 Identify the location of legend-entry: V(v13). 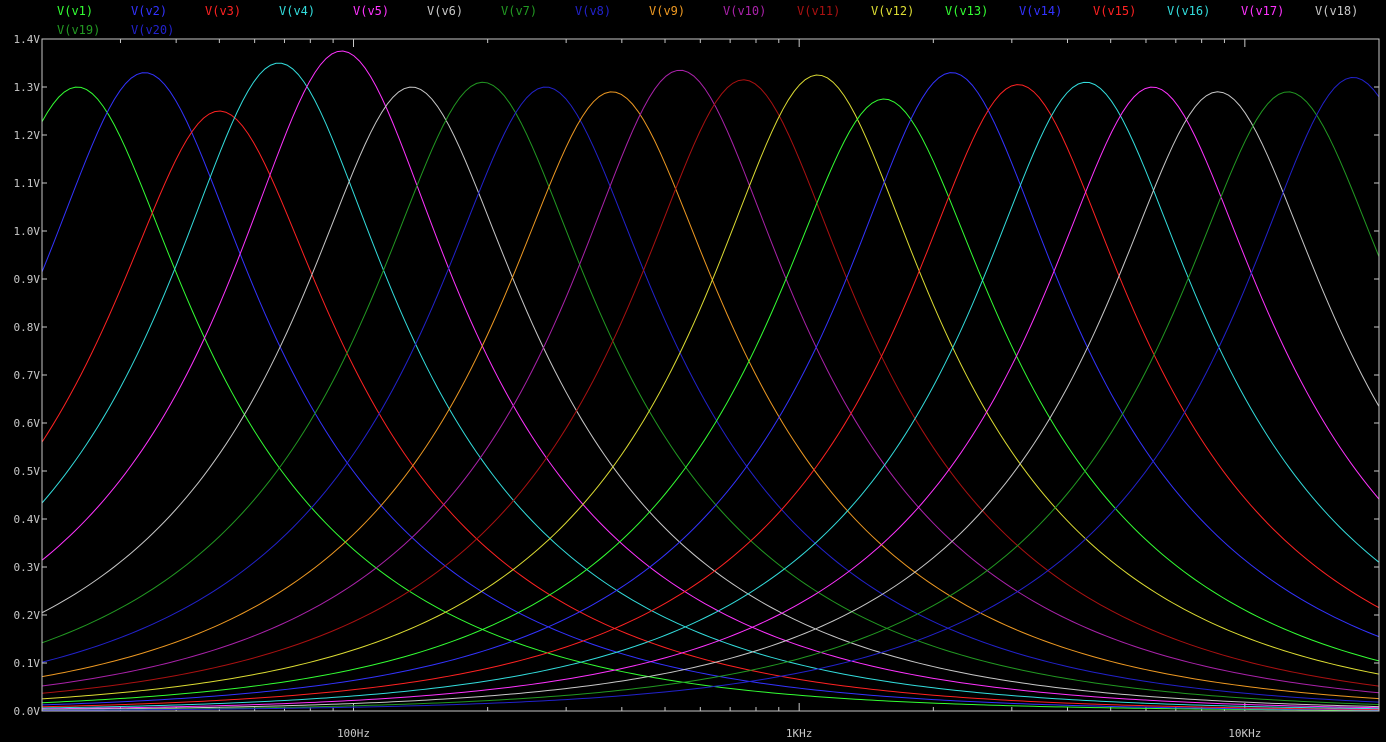
(966, 11).